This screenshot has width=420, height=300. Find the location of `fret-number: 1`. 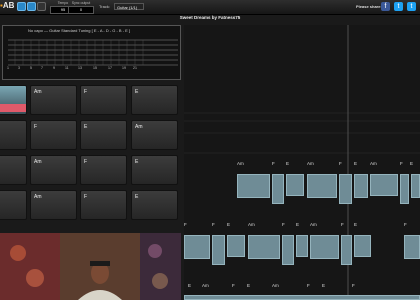

fret-number: 1 is located at coordinates (8, 68).